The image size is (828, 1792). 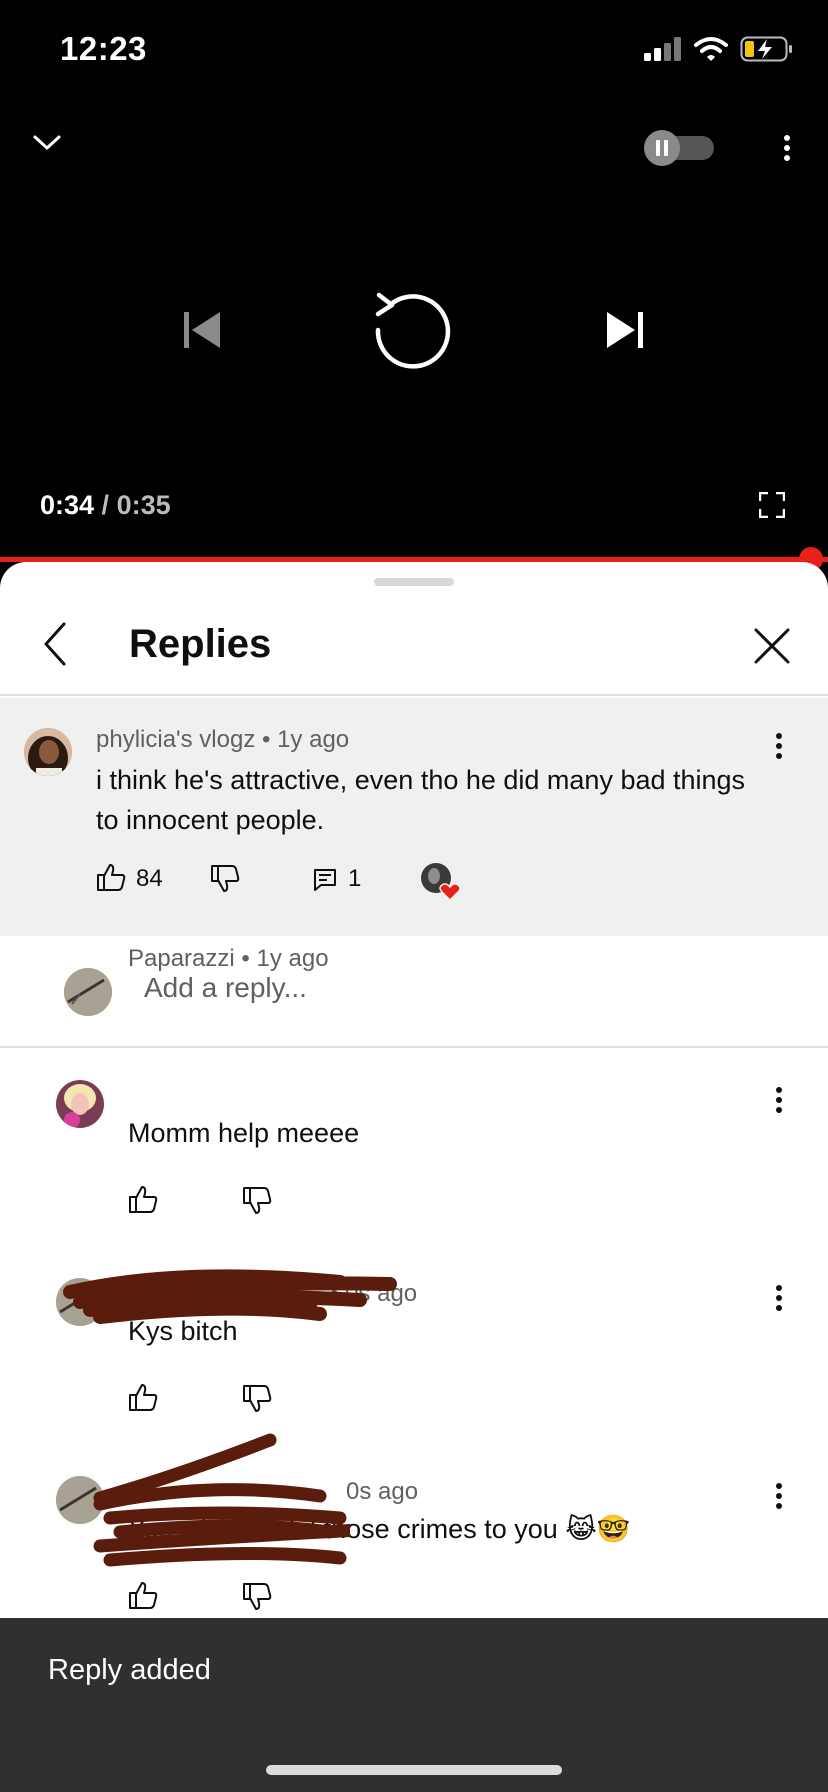 I want to click on comment-age: 1y ago, so click(x=313, y=739).